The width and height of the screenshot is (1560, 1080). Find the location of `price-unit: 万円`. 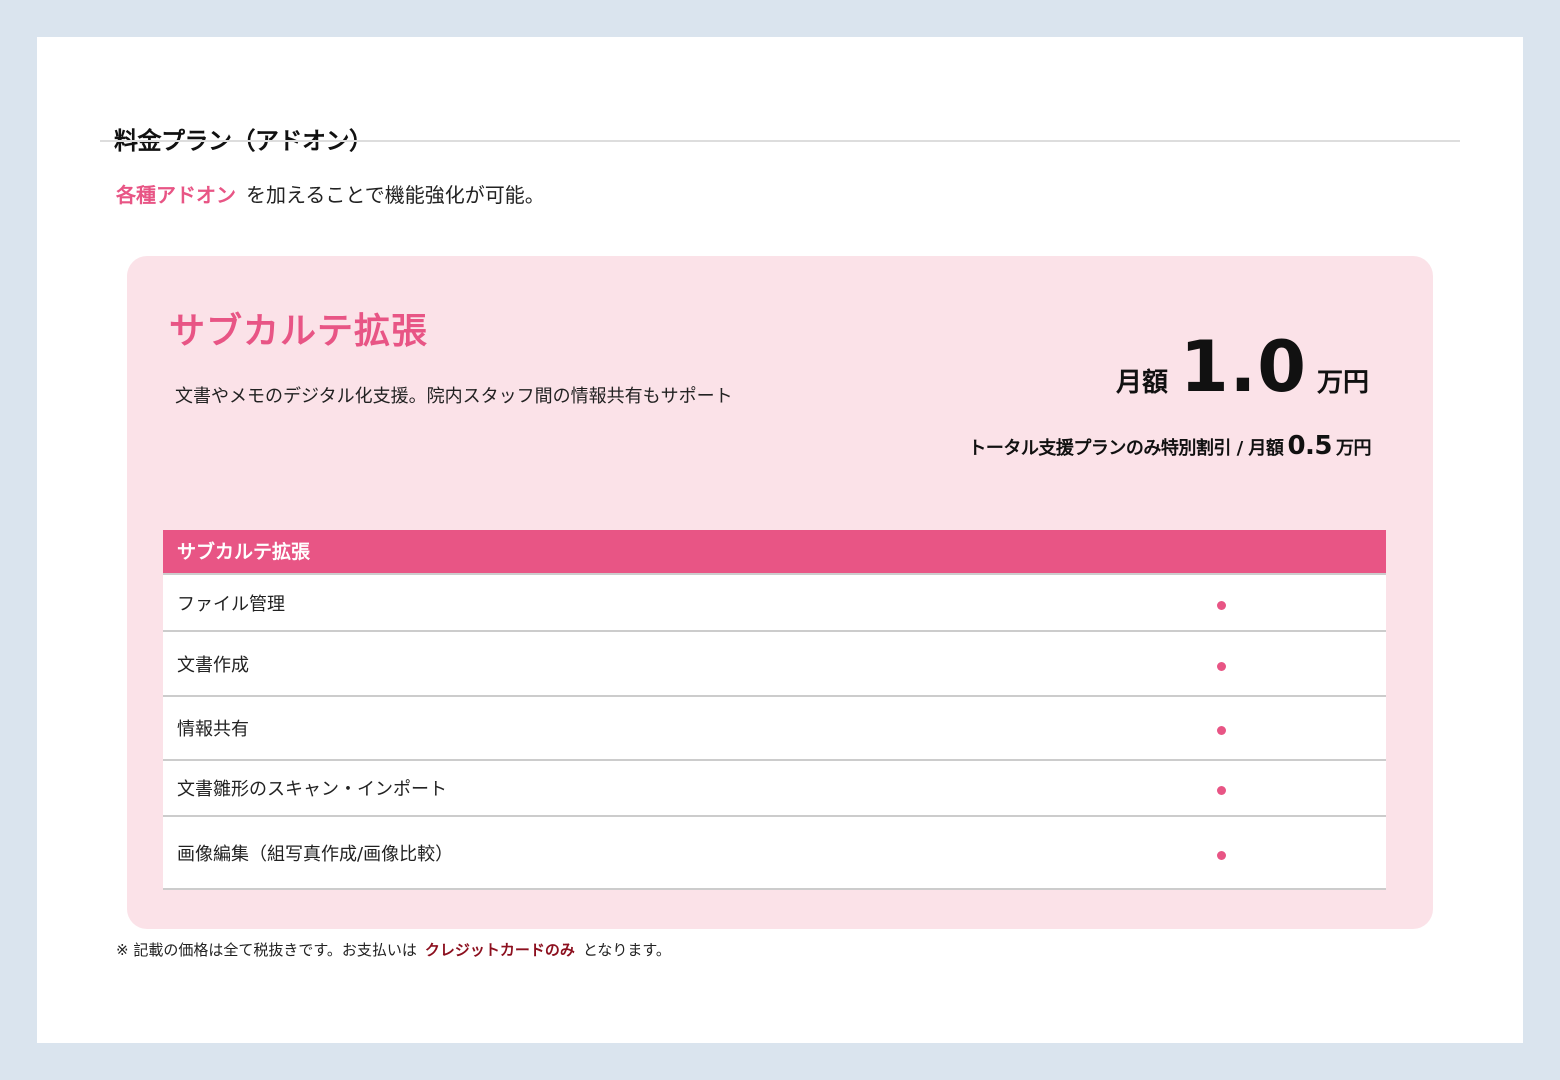

price-unit: 万円 is located at coordinates (1342, 383).